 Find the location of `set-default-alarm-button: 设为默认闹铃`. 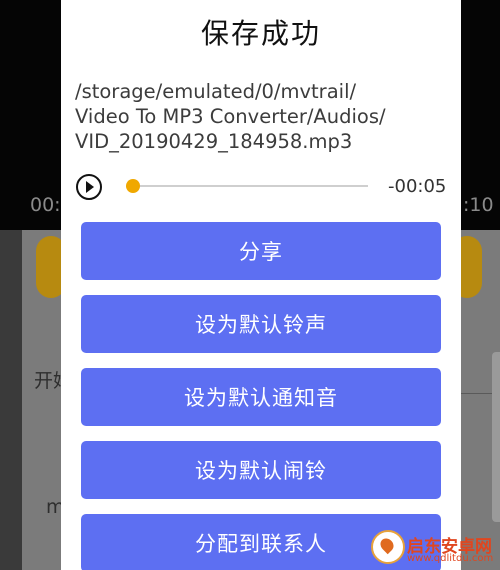

set-default-alarm-button: 设为默认闹铃 is located at coordinates (261, 470).